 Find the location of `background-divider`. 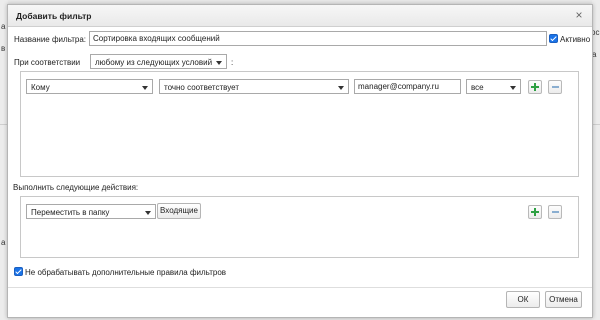

background-divider is located at coordinates (596, 124).